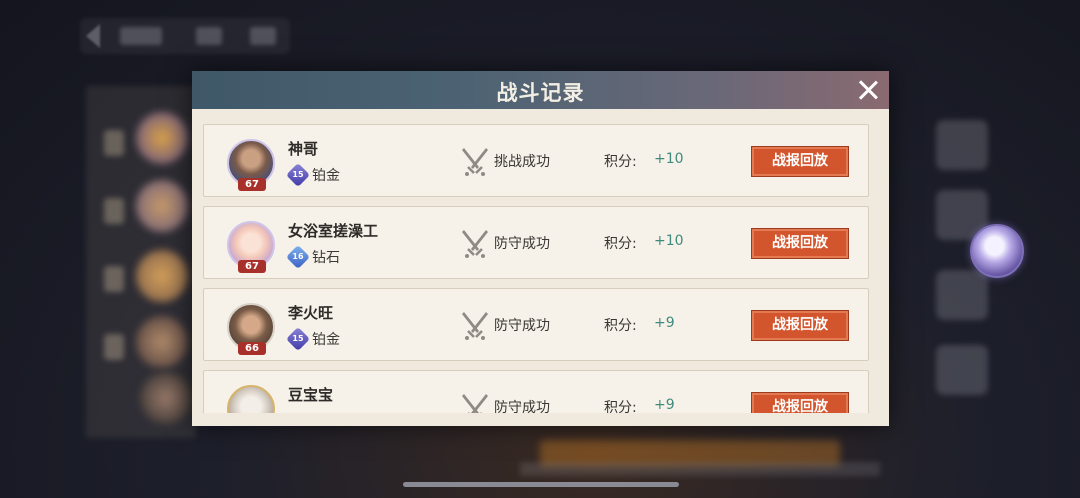 Image resolution: width=1080 pixels, height=498 pixels. What do you see at coordinates (541, 484) in the screenshot?
I see `home-indicator` at bounding box center [541, 484].